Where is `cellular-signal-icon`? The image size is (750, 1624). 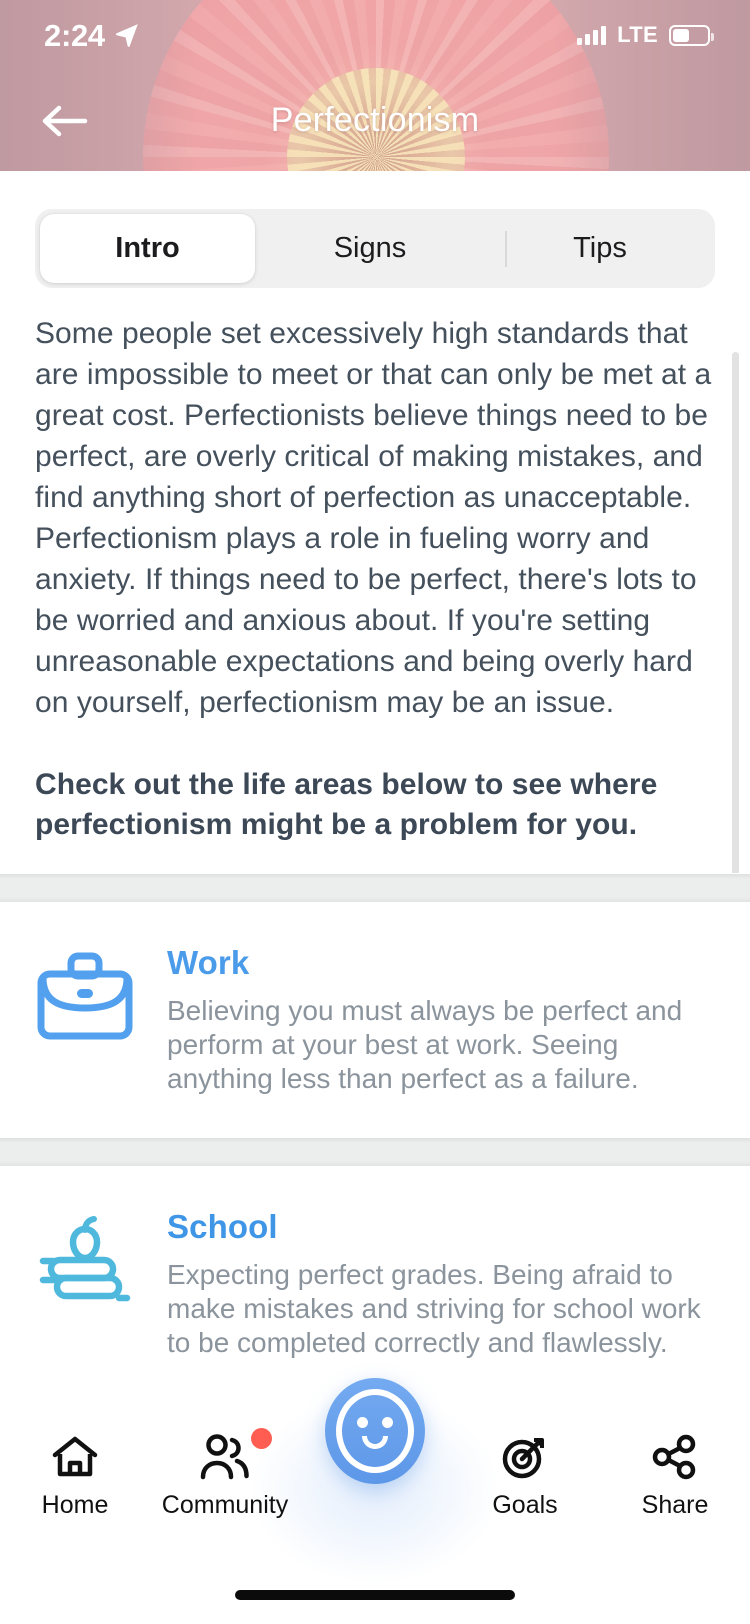
cellular-signal-icon is located at coordinates (592, 35).